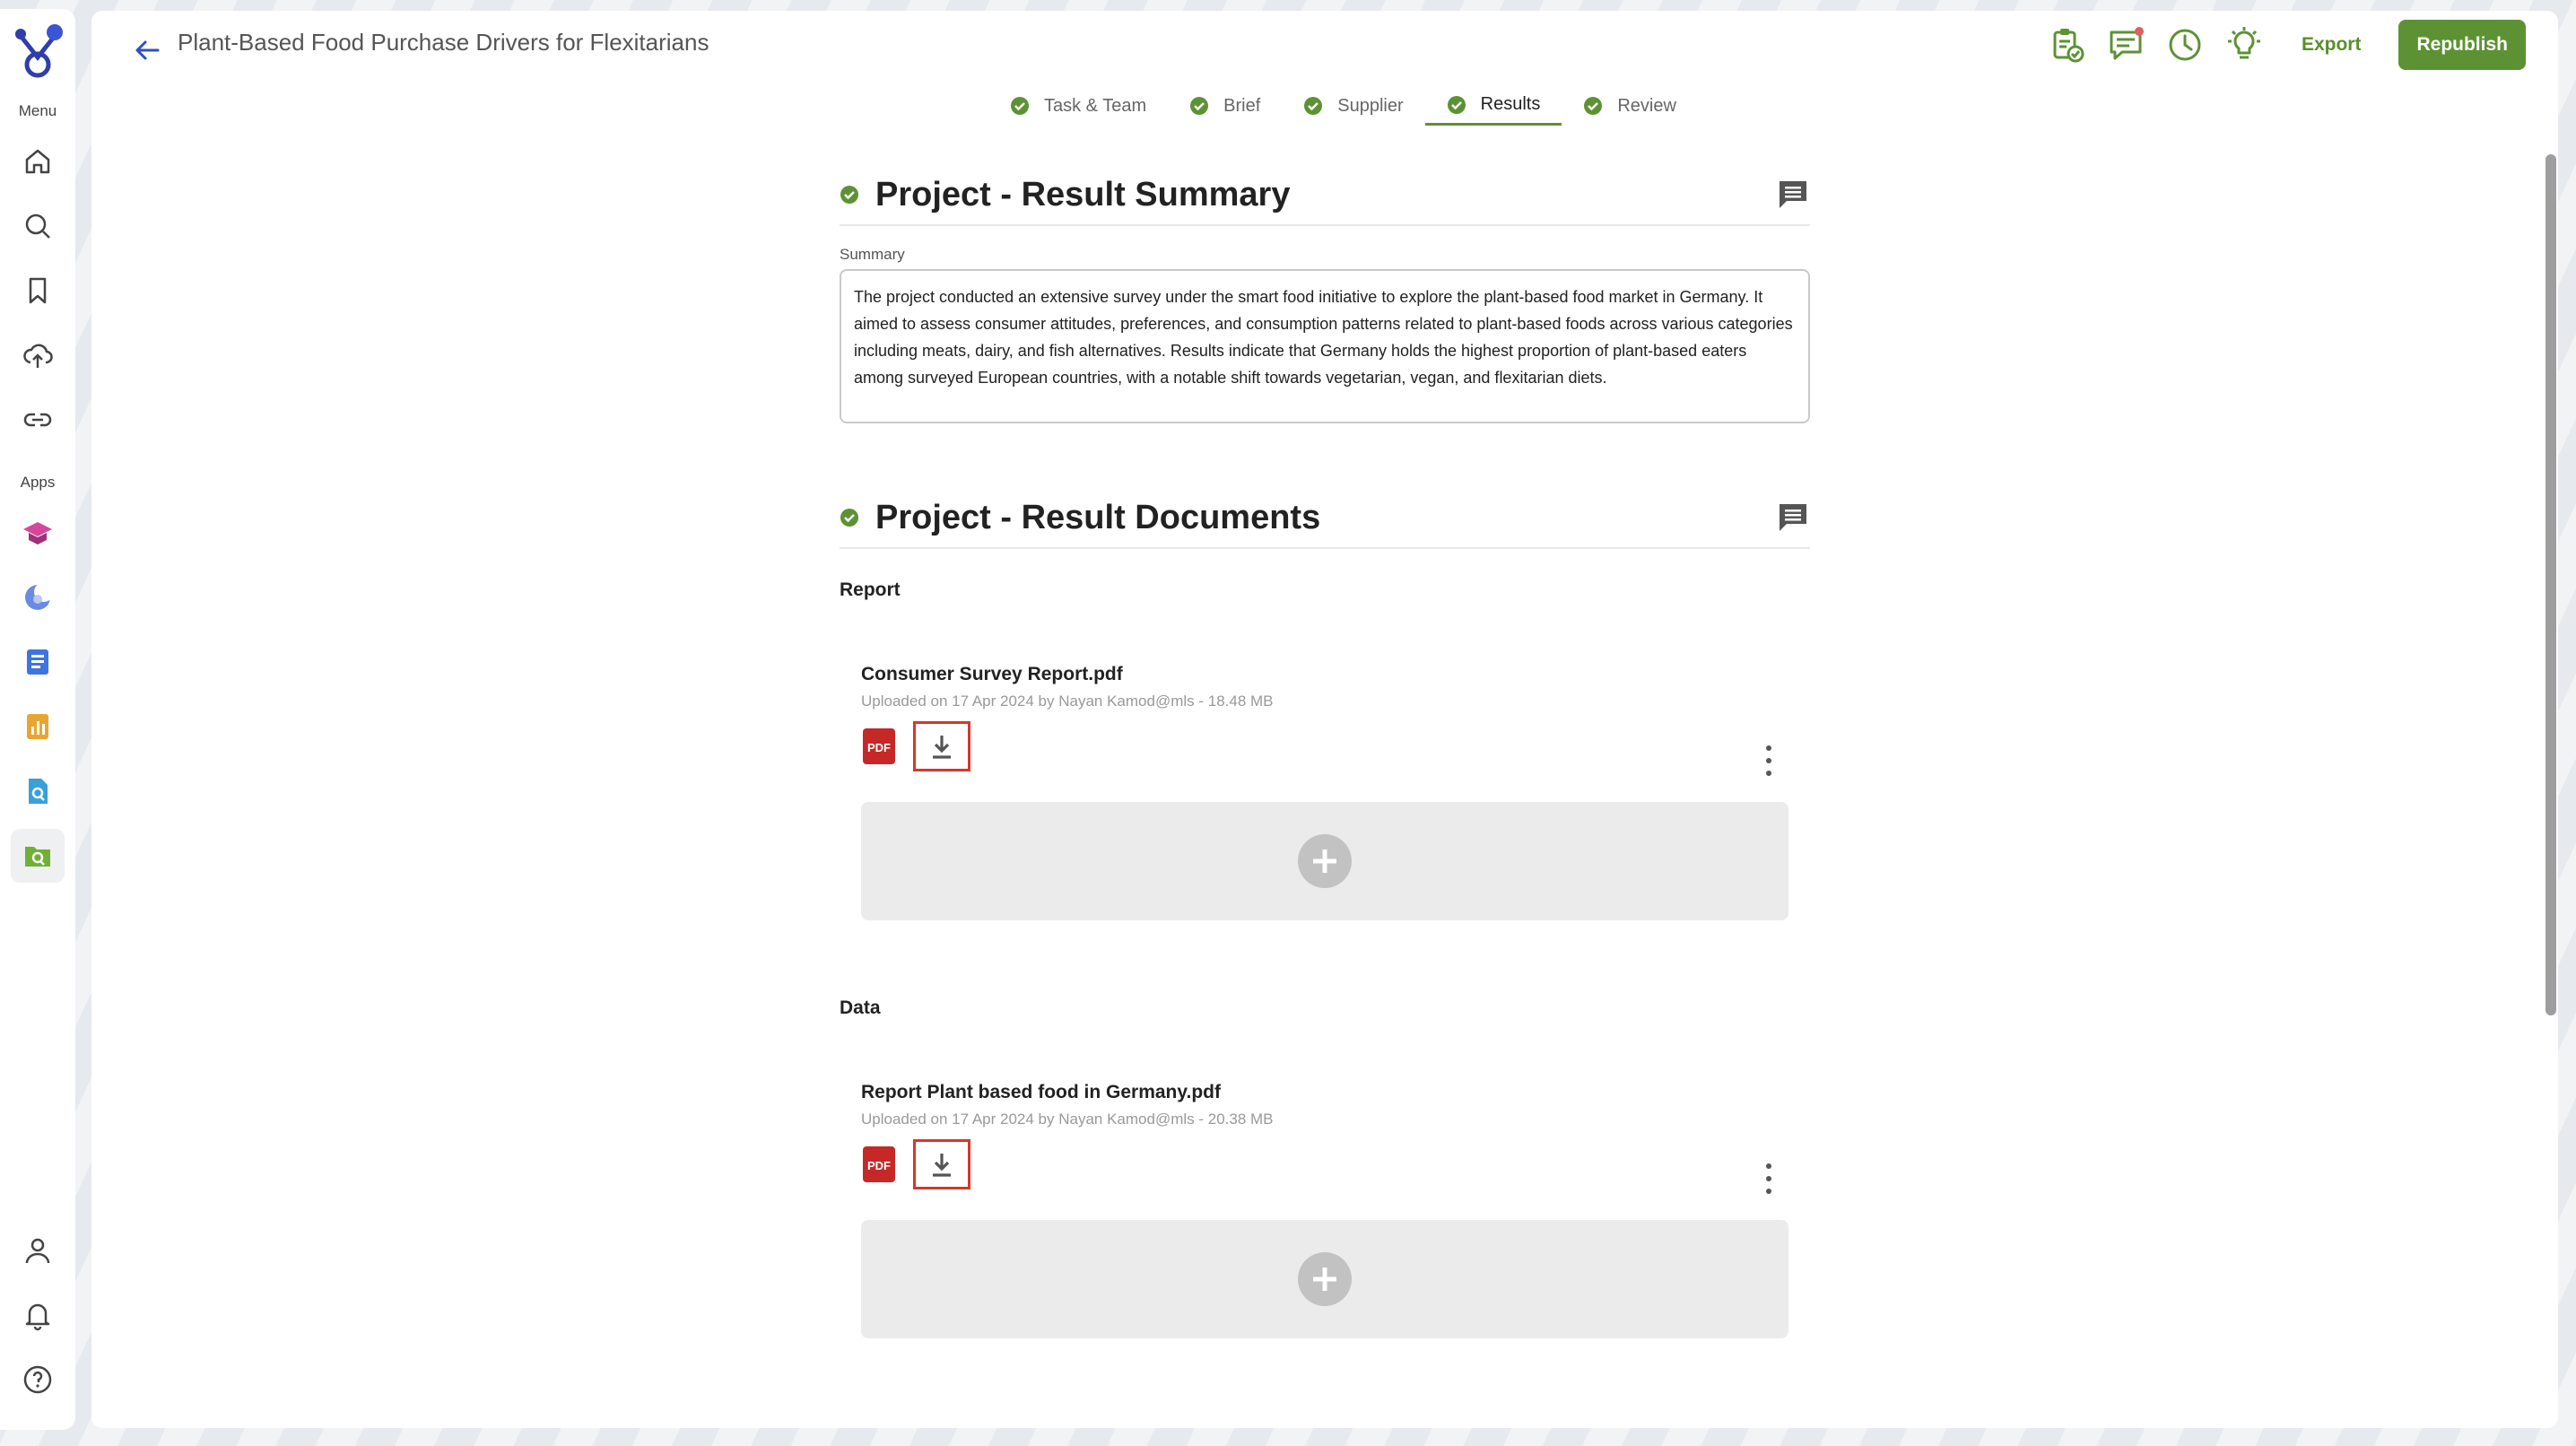  What do you see at coordinates (38, 533) in the screenshot?
I see `graduation-cap-app-icon` at bounding box center [38, 533].